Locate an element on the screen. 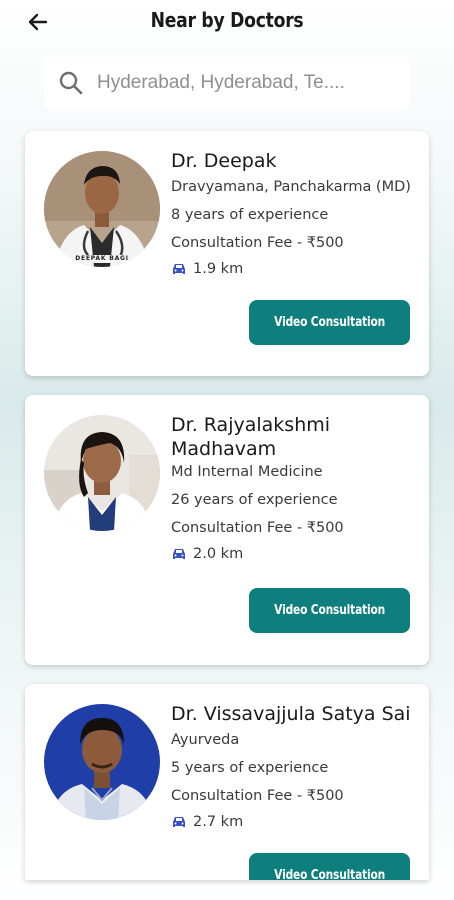  doctor-name: Dr. Vissavajjula Satya Sai is located at coordinates (291, 714).